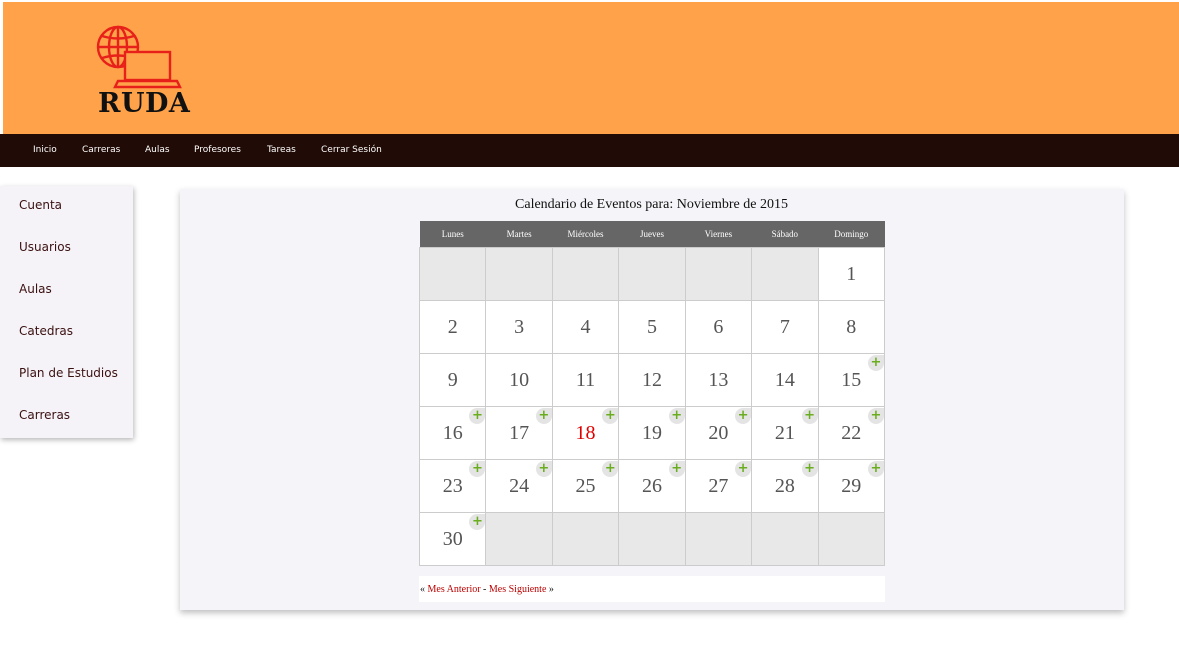 The image size is (1179, 653). Describe the element at coordinates (585, 379) in the screenshot. I see `calendar-day-cell: 11` at that location.